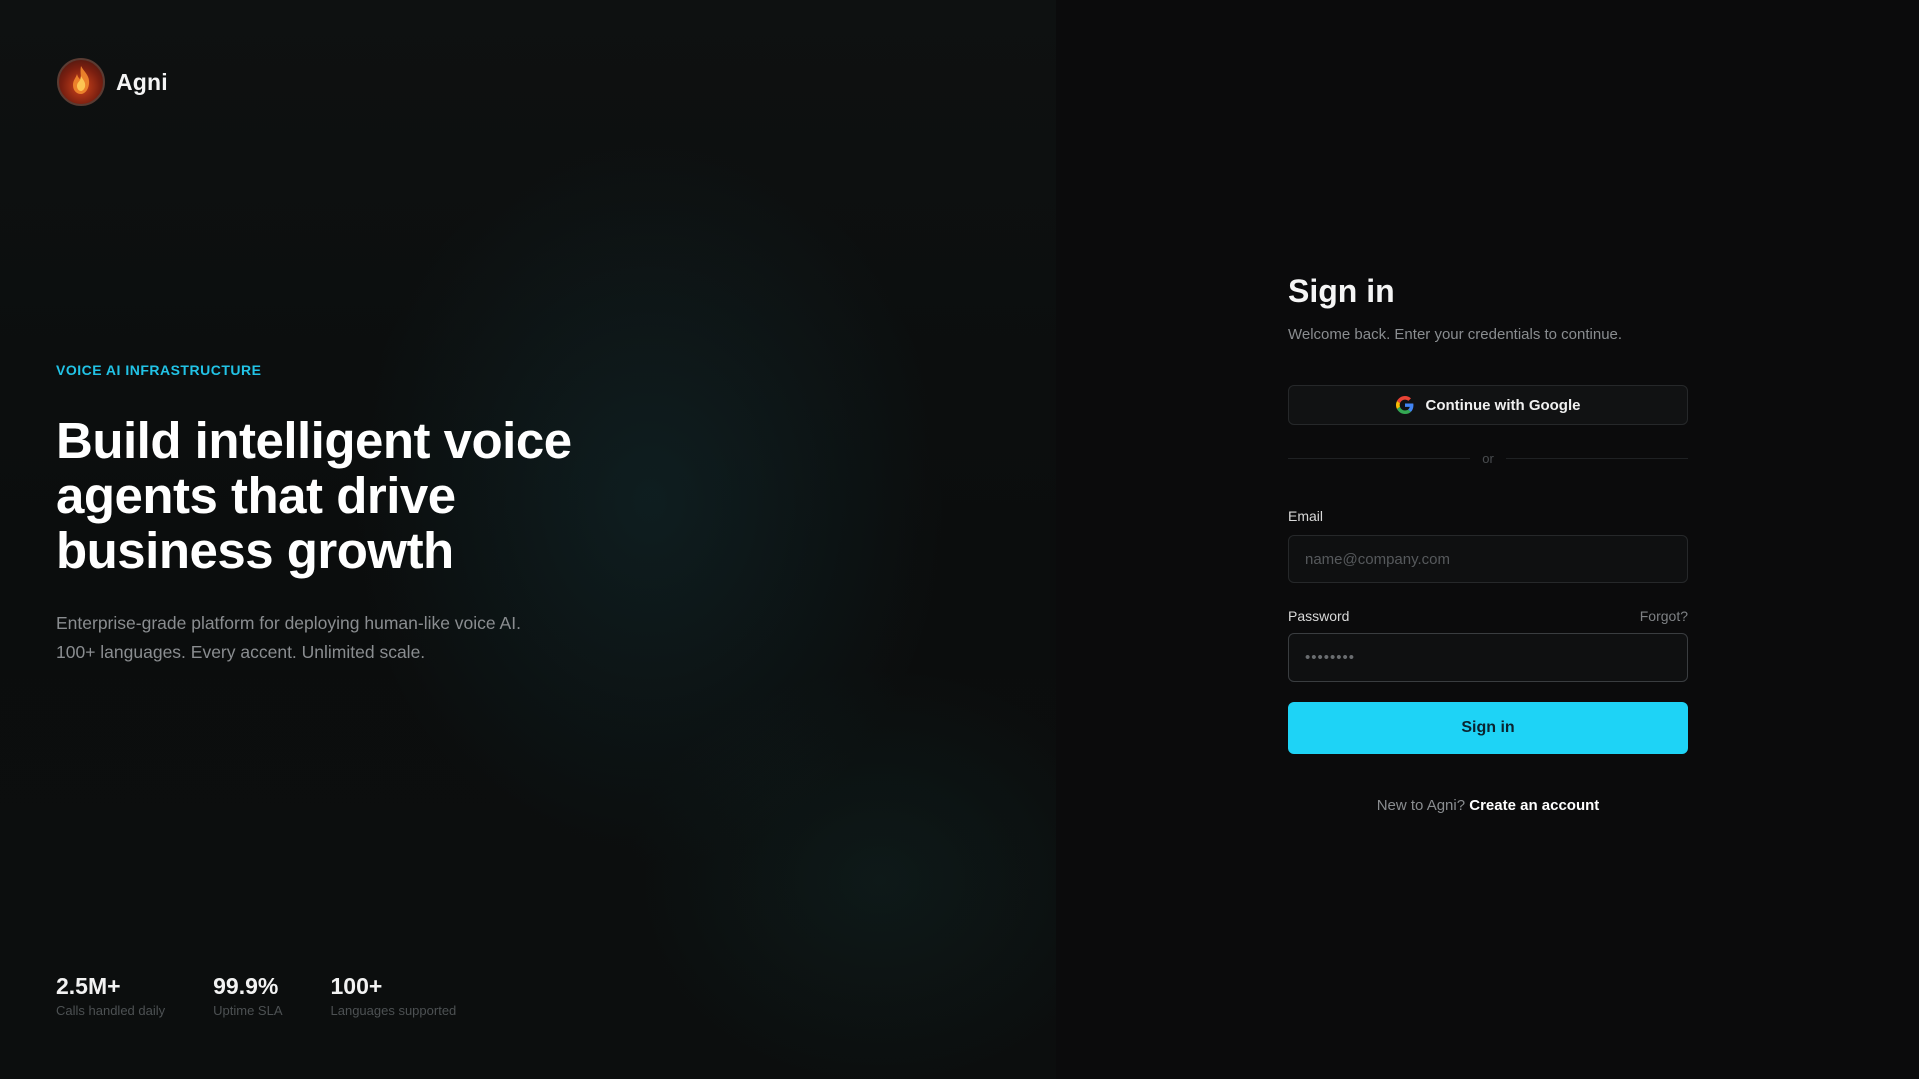 The image size is (1919, 1079). What do you see at coordinates (159, 370) in the screenshot?
I see `hero-eyebrow: VOICE AI INFRASTRUCTURE` at bounding box center [159, 370].